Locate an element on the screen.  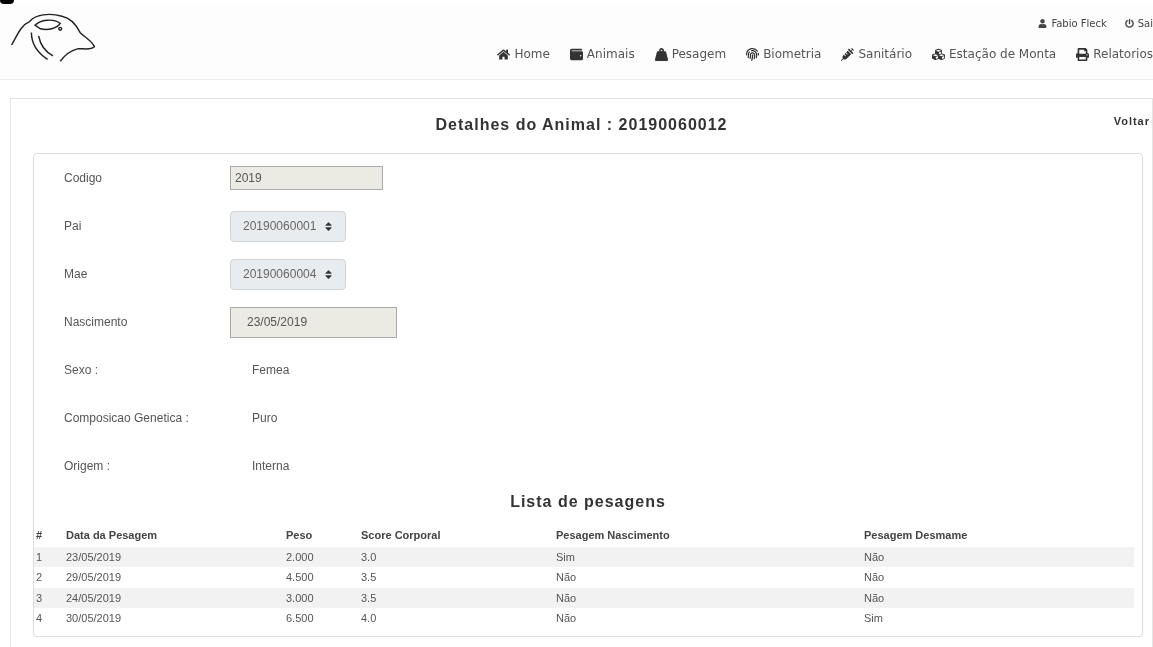
page-title: Detalhes do Animal : 20190060012 is located at coordinates (581, 125).